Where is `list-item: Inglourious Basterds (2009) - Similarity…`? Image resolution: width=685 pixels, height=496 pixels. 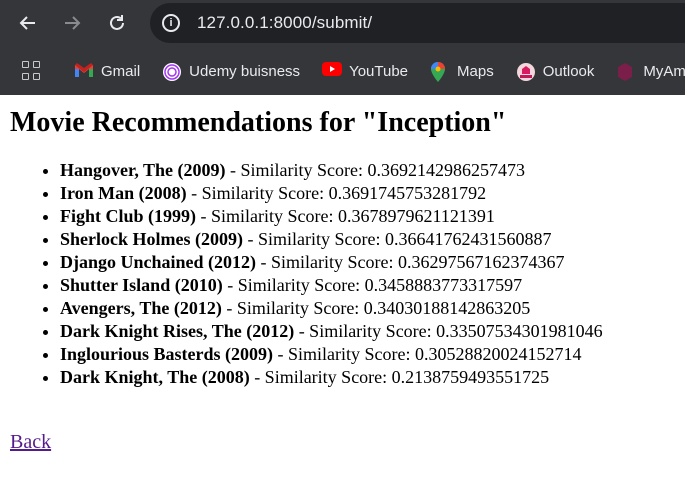
list-item: Inglourious Basterds (2009) - Similarity… is located at coordinates (372, 354).